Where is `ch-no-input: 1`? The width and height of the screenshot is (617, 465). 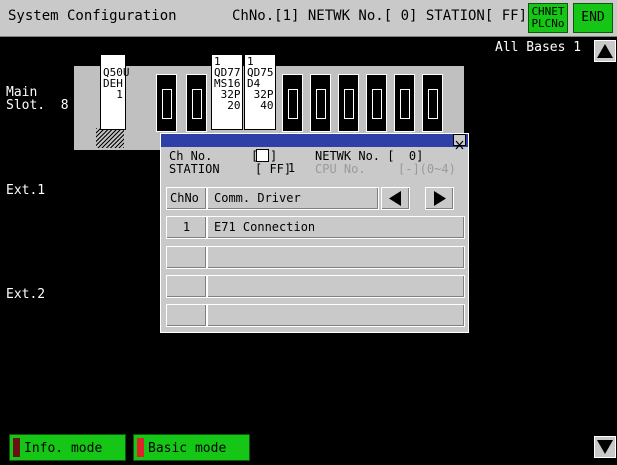 ch-no-input: 1 is located at coordinates (275, 161).